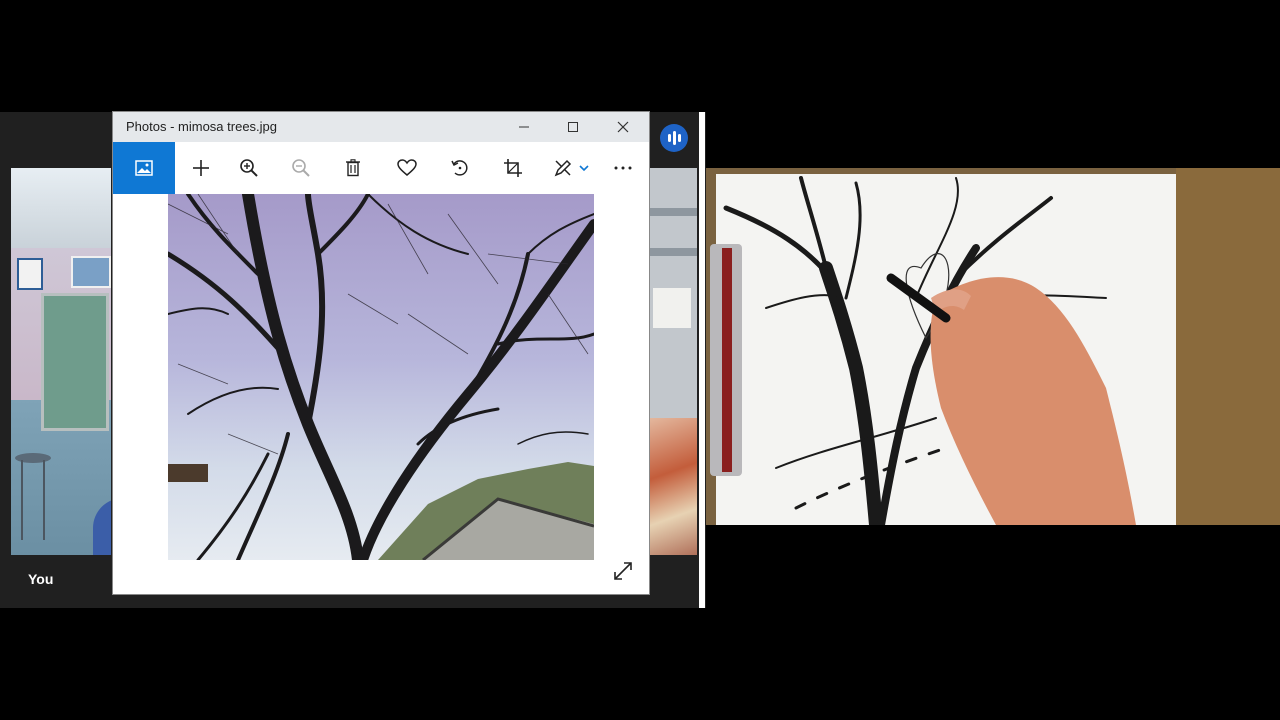 The height and width of the screenshot is (720, 1280). I want to click on crop-icon, so click(513, 168).